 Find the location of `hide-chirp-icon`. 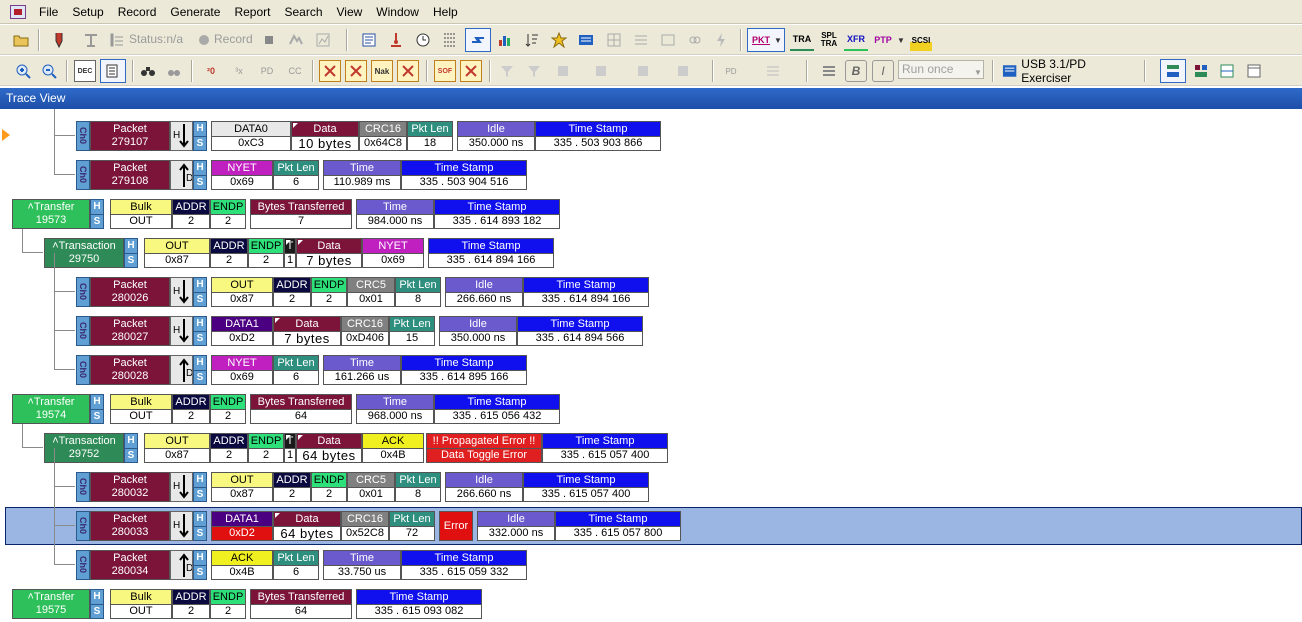

hide-chirp-icon is located at coordinates (471, 71).